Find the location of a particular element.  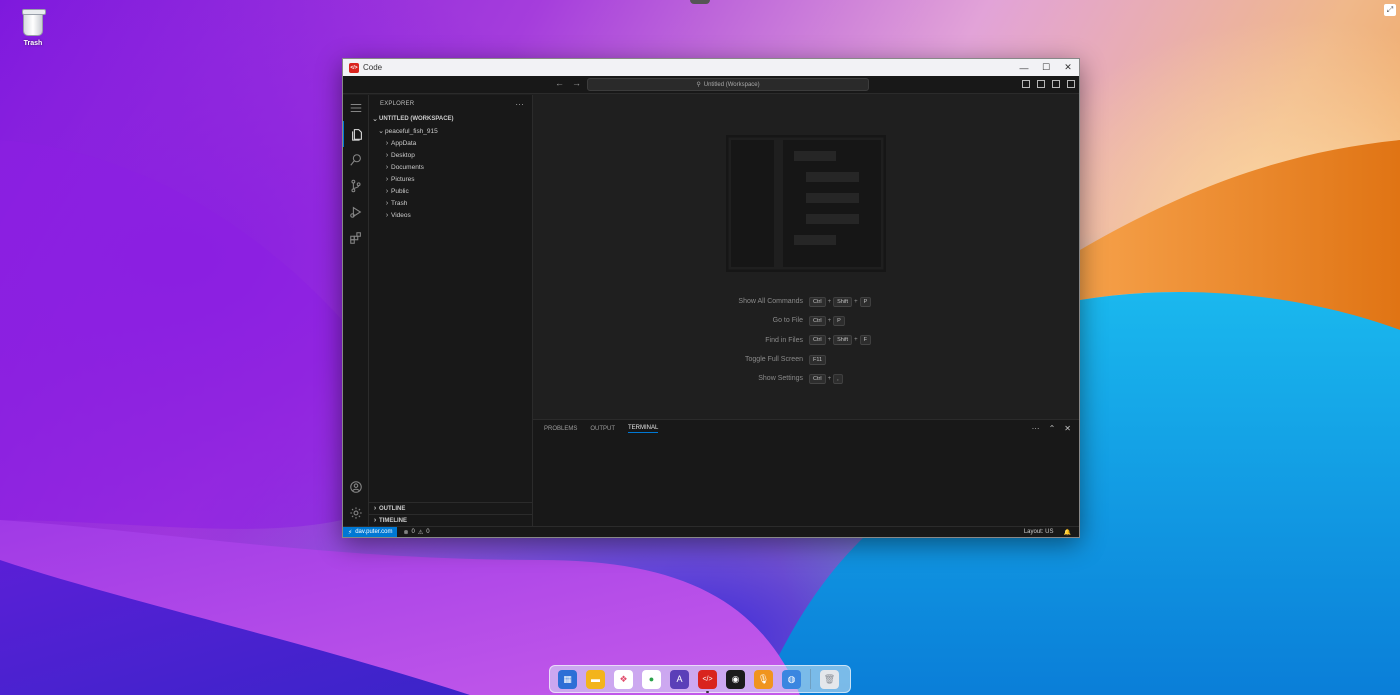

browser-icon: ◍ is located at coordinates (791, 679).